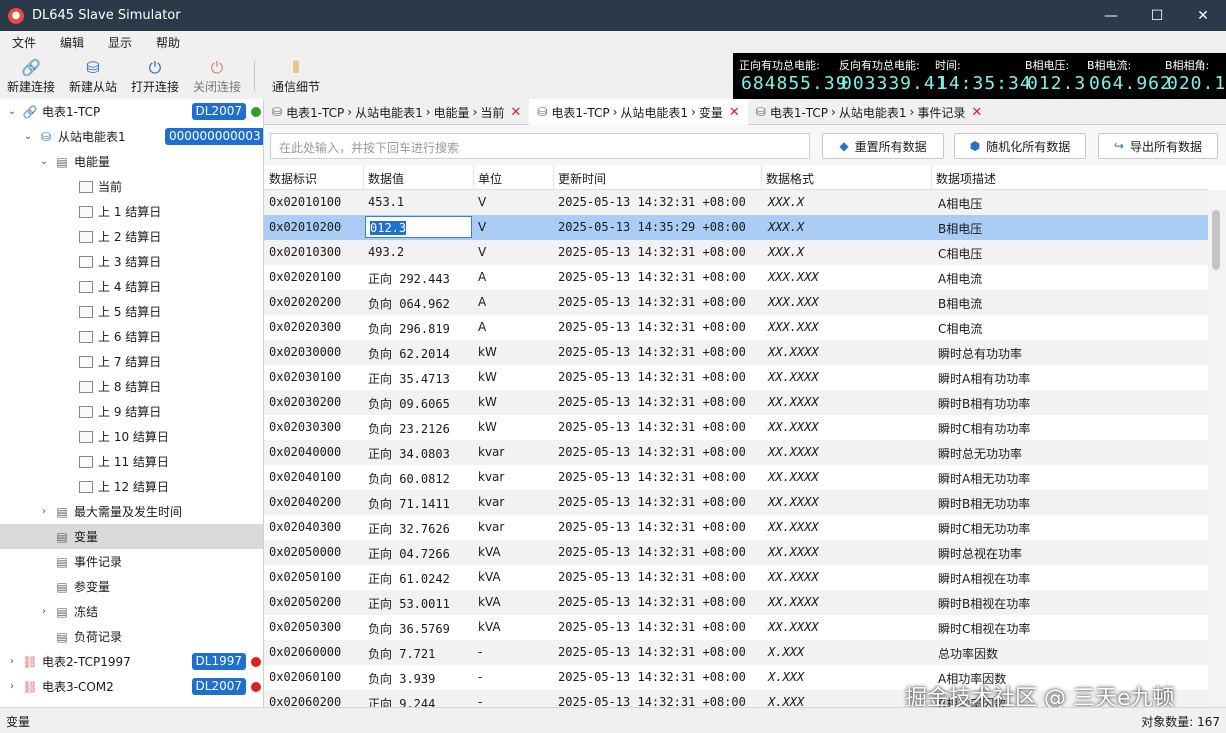 The width and height of the screenshot is (1226, 733). Describe the element at coordinates (980, 554) in the screenshot. I see `table-cell: 瞬时总视在功率` at that location.